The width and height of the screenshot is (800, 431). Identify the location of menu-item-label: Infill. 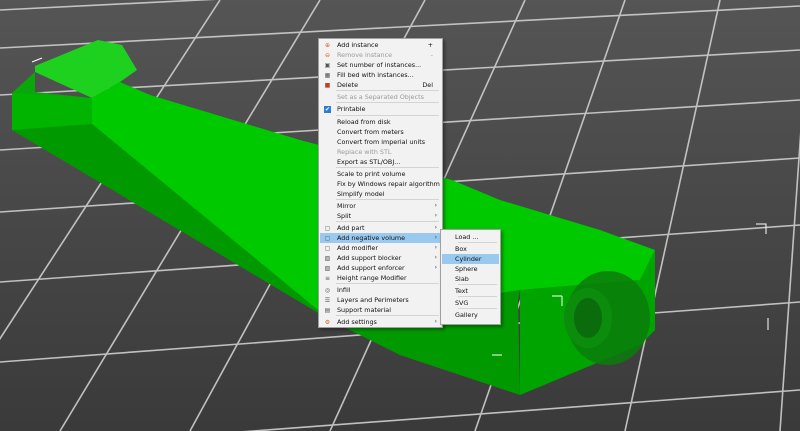
(344, 290).